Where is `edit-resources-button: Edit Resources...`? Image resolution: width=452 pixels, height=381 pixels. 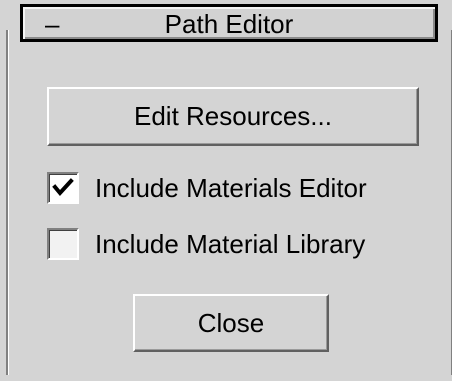
edit-resources-button: Edit Resources... is located at coordinates (233, 116).